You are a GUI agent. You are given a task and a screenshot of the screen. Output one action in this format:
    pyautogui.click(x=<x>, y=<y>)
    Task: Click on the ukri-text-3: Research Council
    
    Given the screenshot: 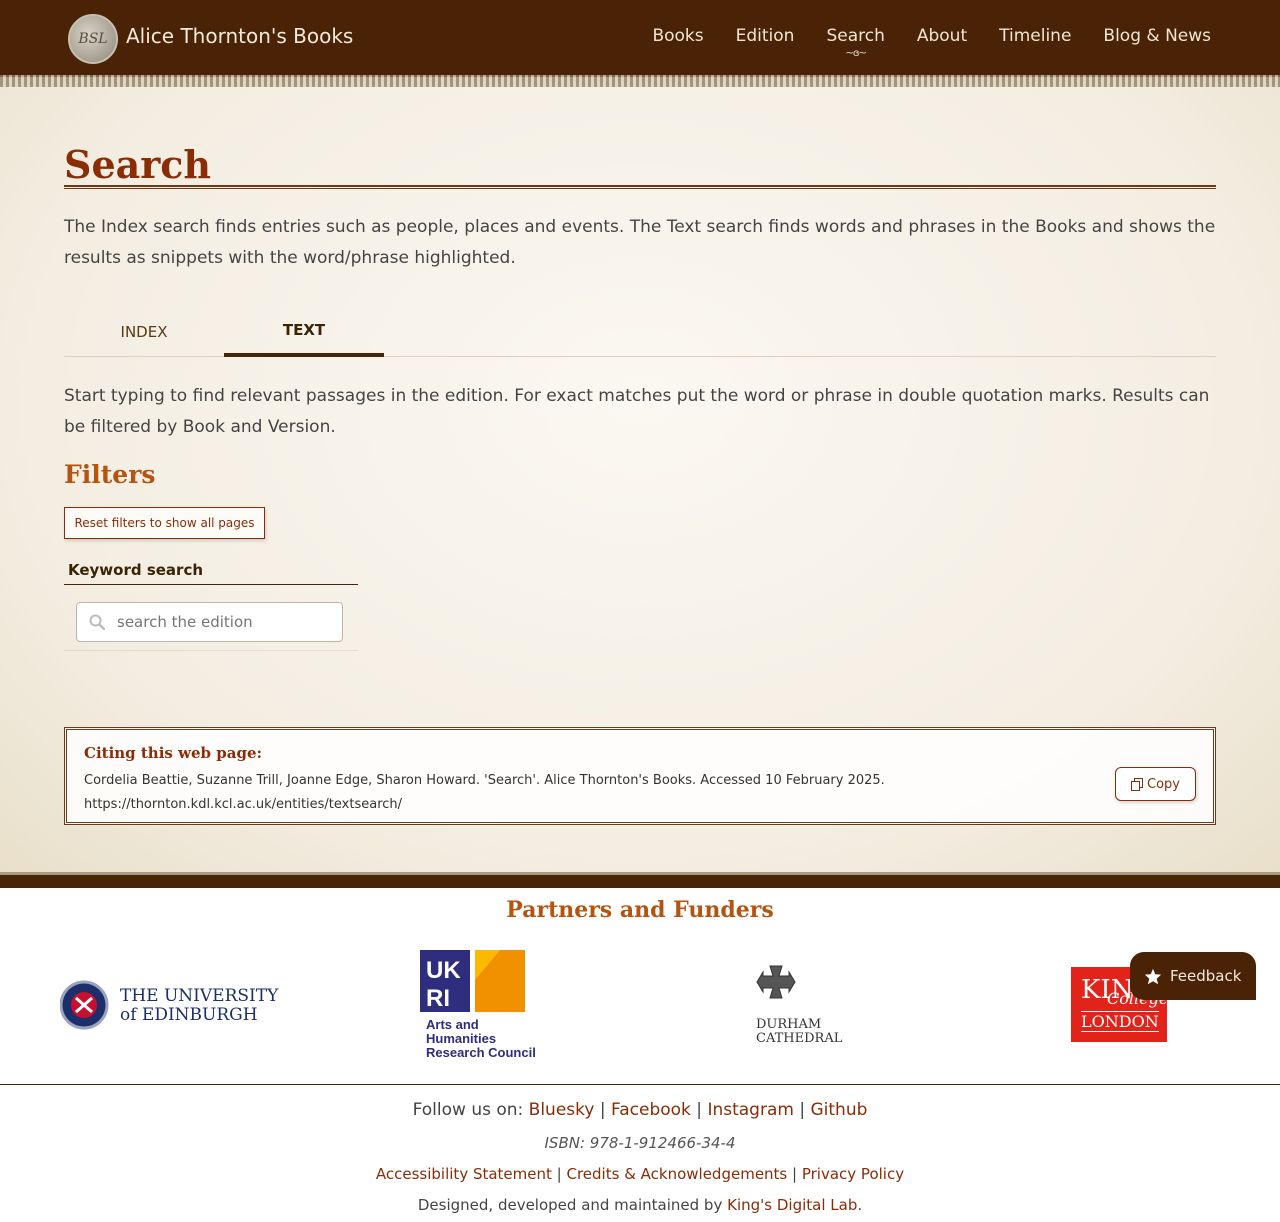 What is the action you would take?
    pyautogui.click(x=481, y=1052)
    